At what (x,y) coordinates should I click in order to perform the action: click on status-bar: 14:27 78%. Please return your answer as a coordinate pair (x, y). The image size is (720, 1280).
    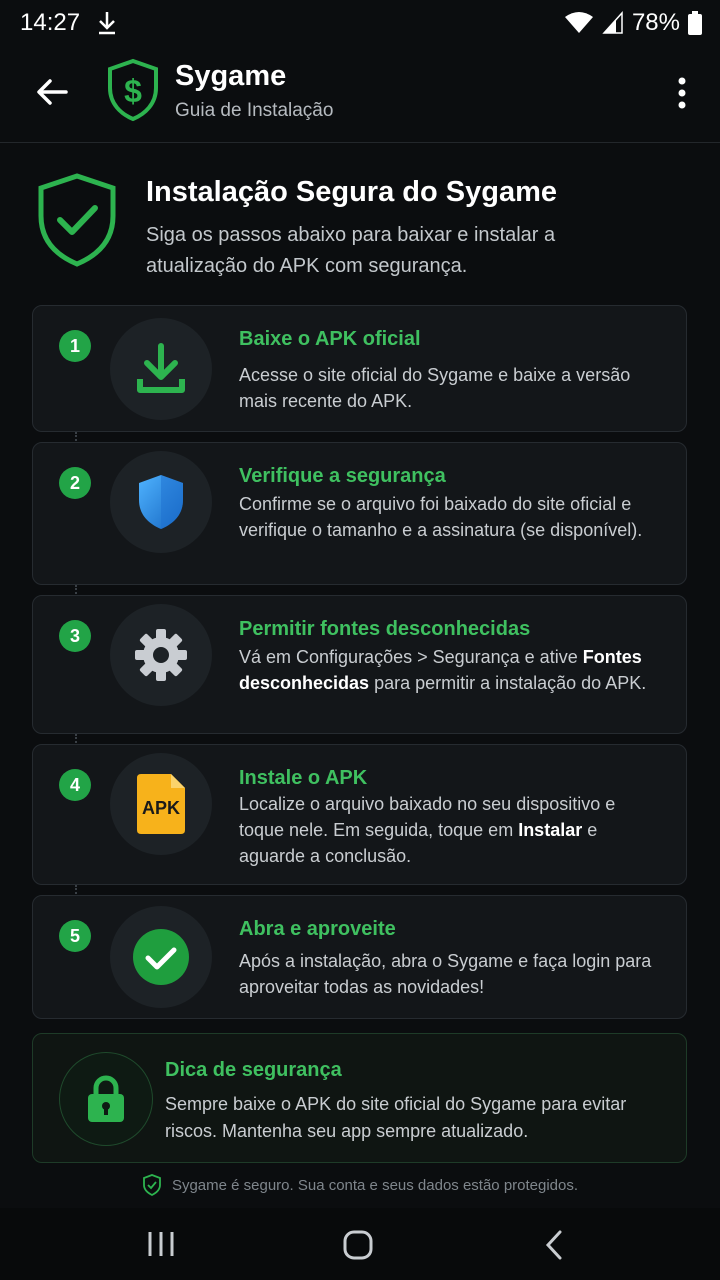
    Looking at the image, I should click on (360, 24).